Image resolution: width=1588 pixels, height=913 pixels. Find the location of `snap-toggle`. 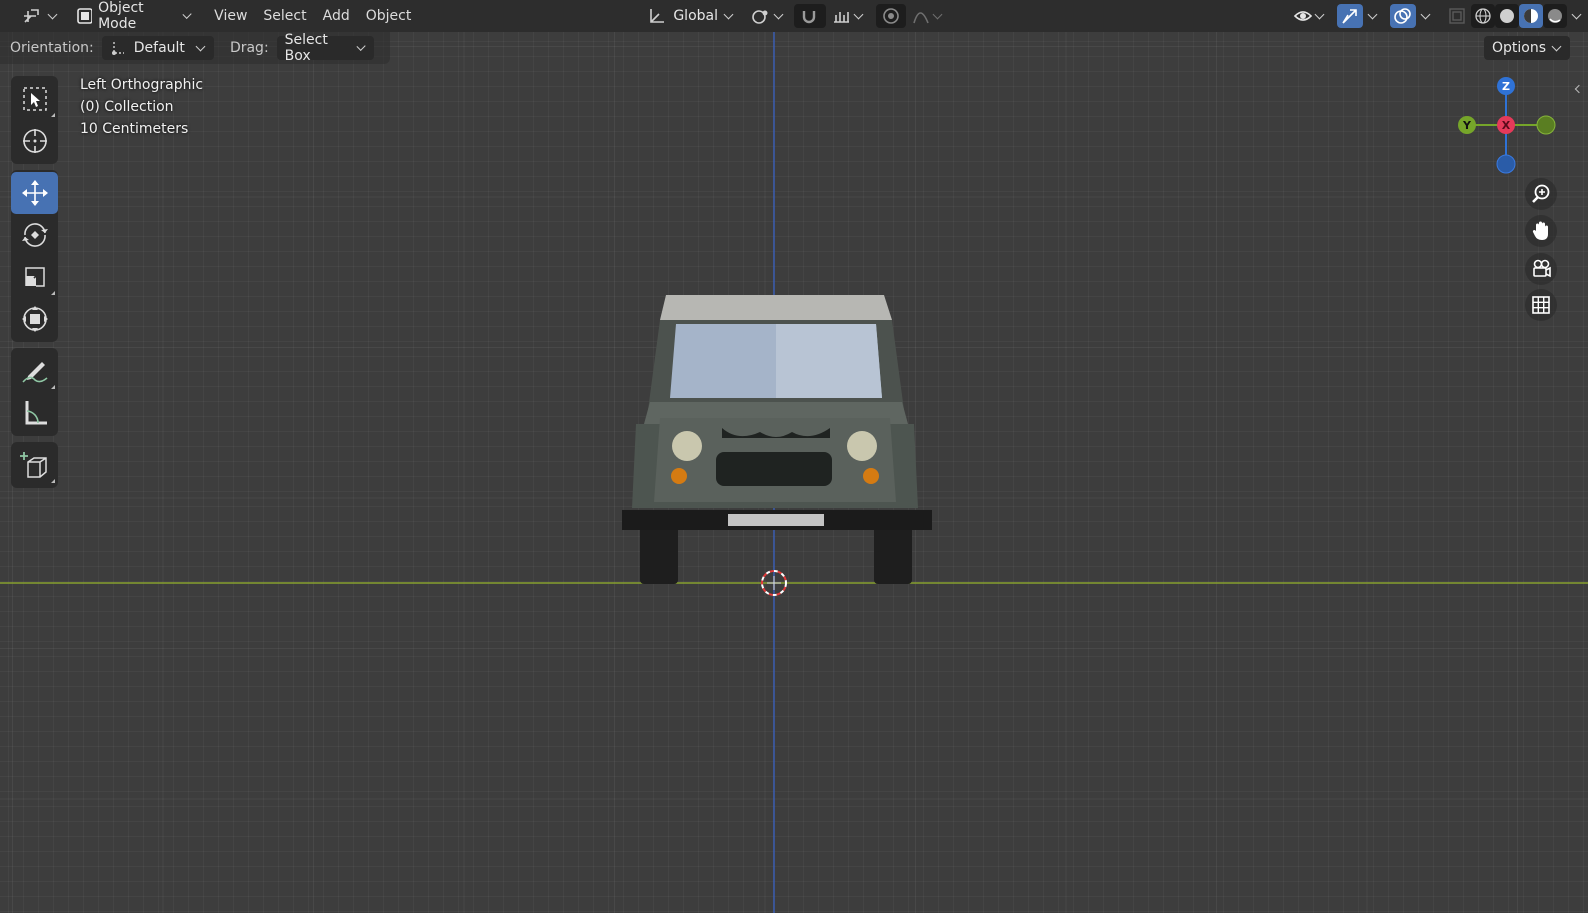

snap-toggle is located at coordinates (810, 16).